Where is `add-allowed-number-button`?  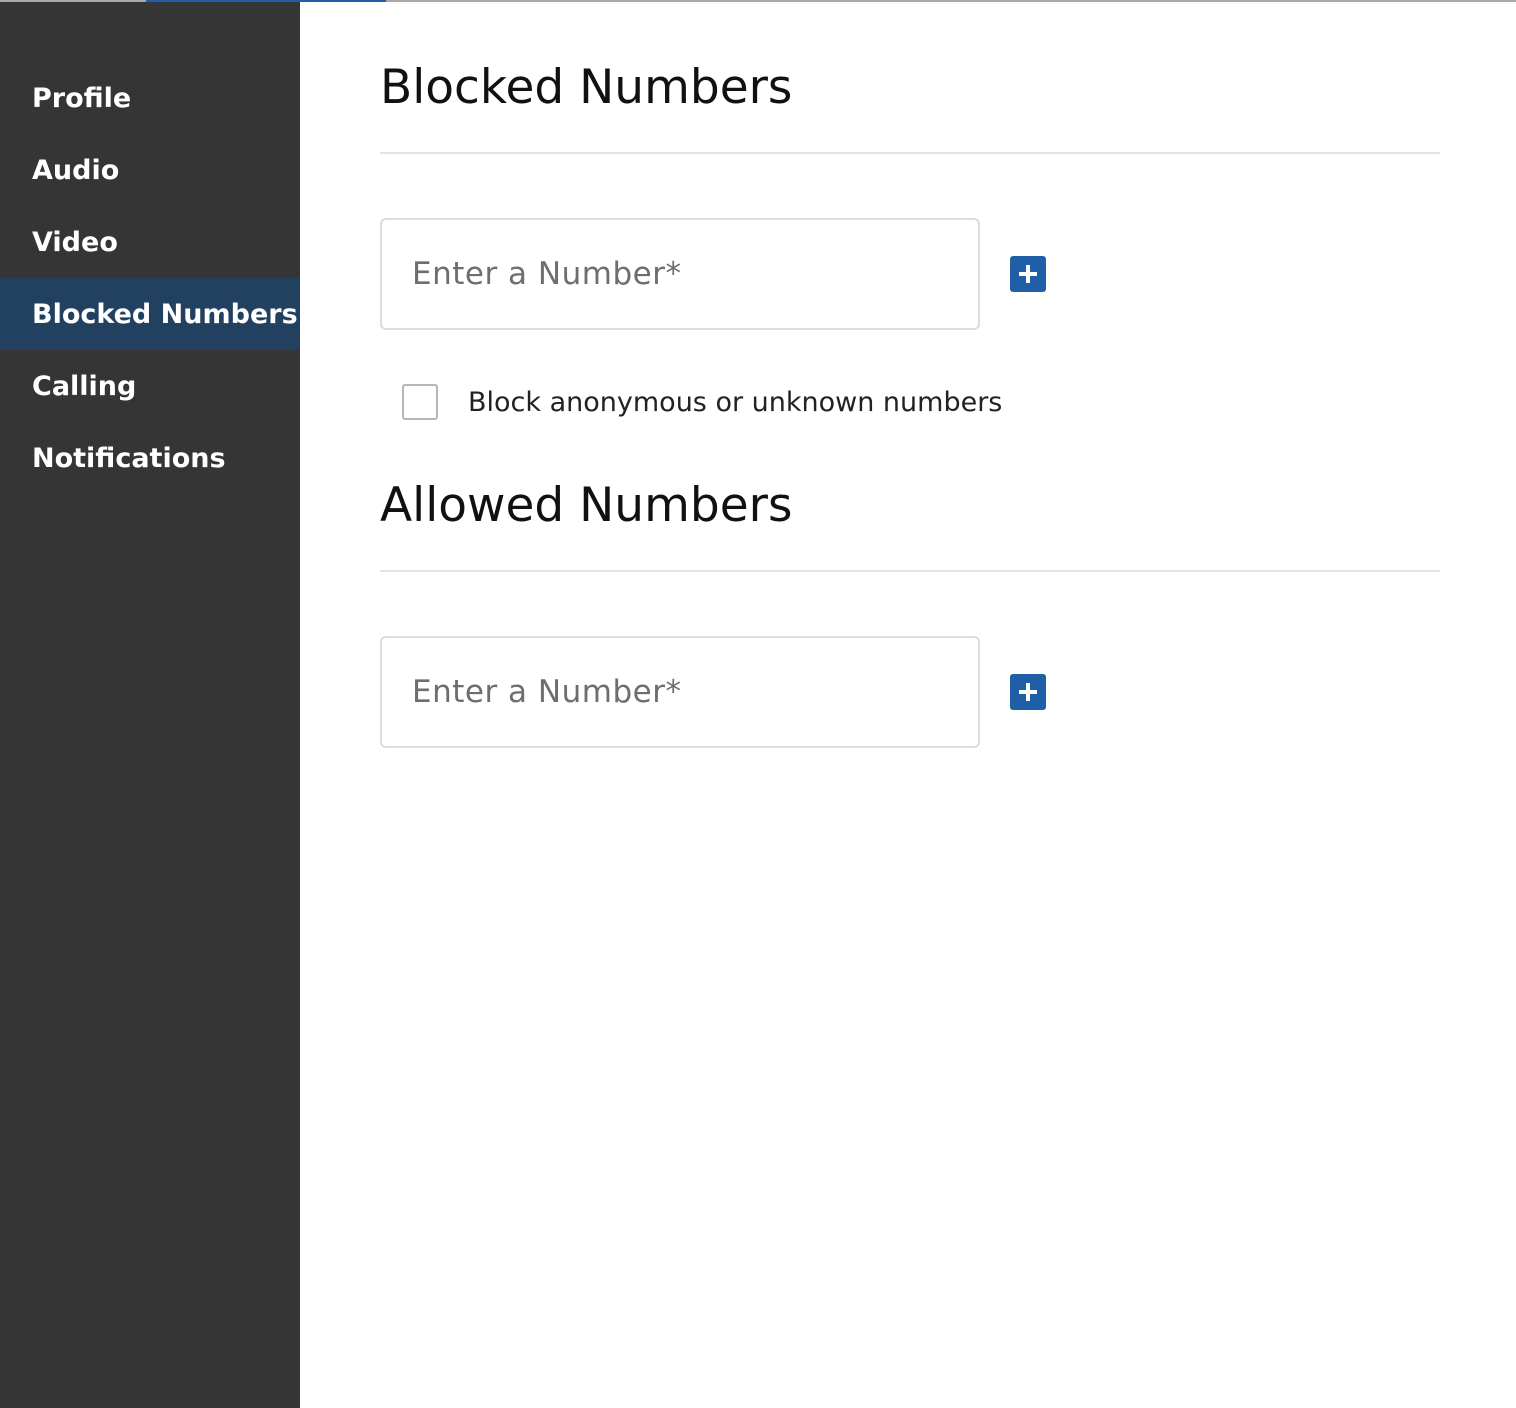 add-allowed-number-button is located at coordinates (1028, 692).